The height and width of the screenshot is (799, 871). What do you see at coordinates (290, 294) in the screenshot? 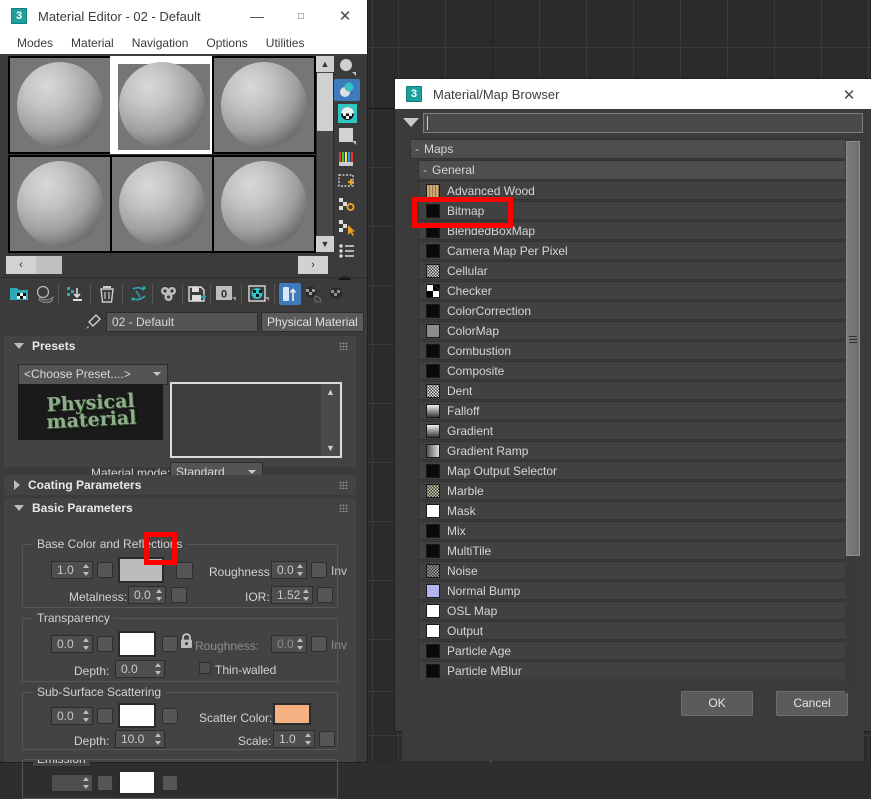
I see `go-to-parent-icon` at bounding box center [290, 294].